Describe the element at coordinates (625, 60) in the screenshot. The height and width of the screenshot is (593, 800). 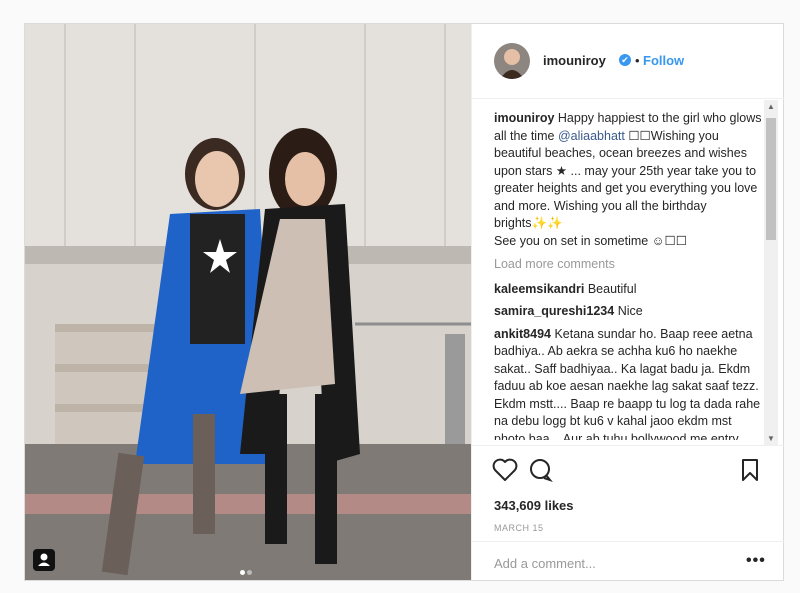
I see `verified-icon: ✔` at that location.